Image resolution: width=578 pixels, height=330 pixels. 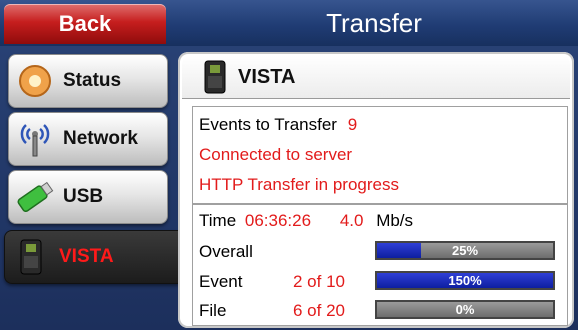 I want to click on title-bar: Back Transfer, so click(x=289, y=23).